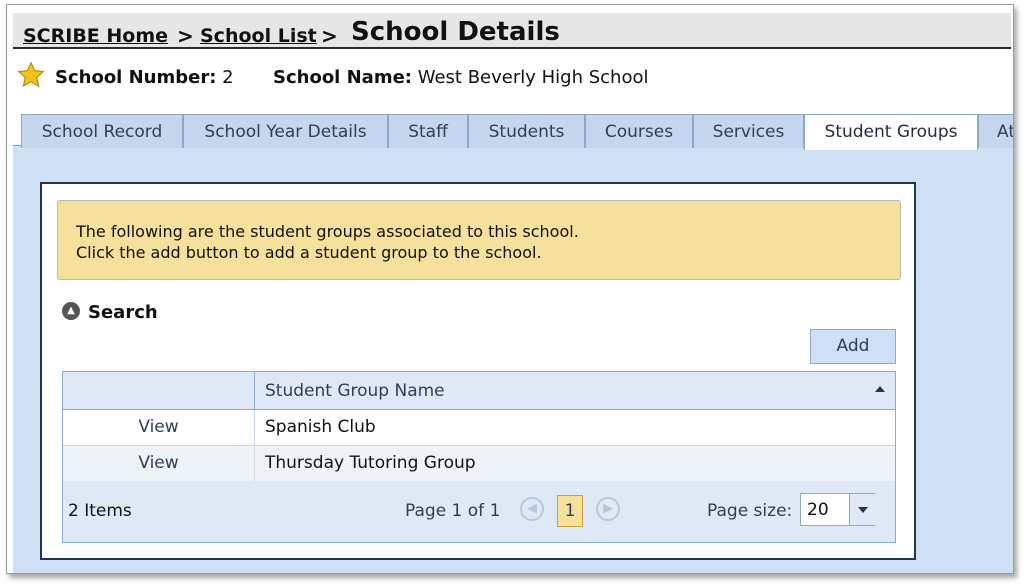  I want to click on group-name-cell: Thursday Tutoring Group, so click(370, 463).